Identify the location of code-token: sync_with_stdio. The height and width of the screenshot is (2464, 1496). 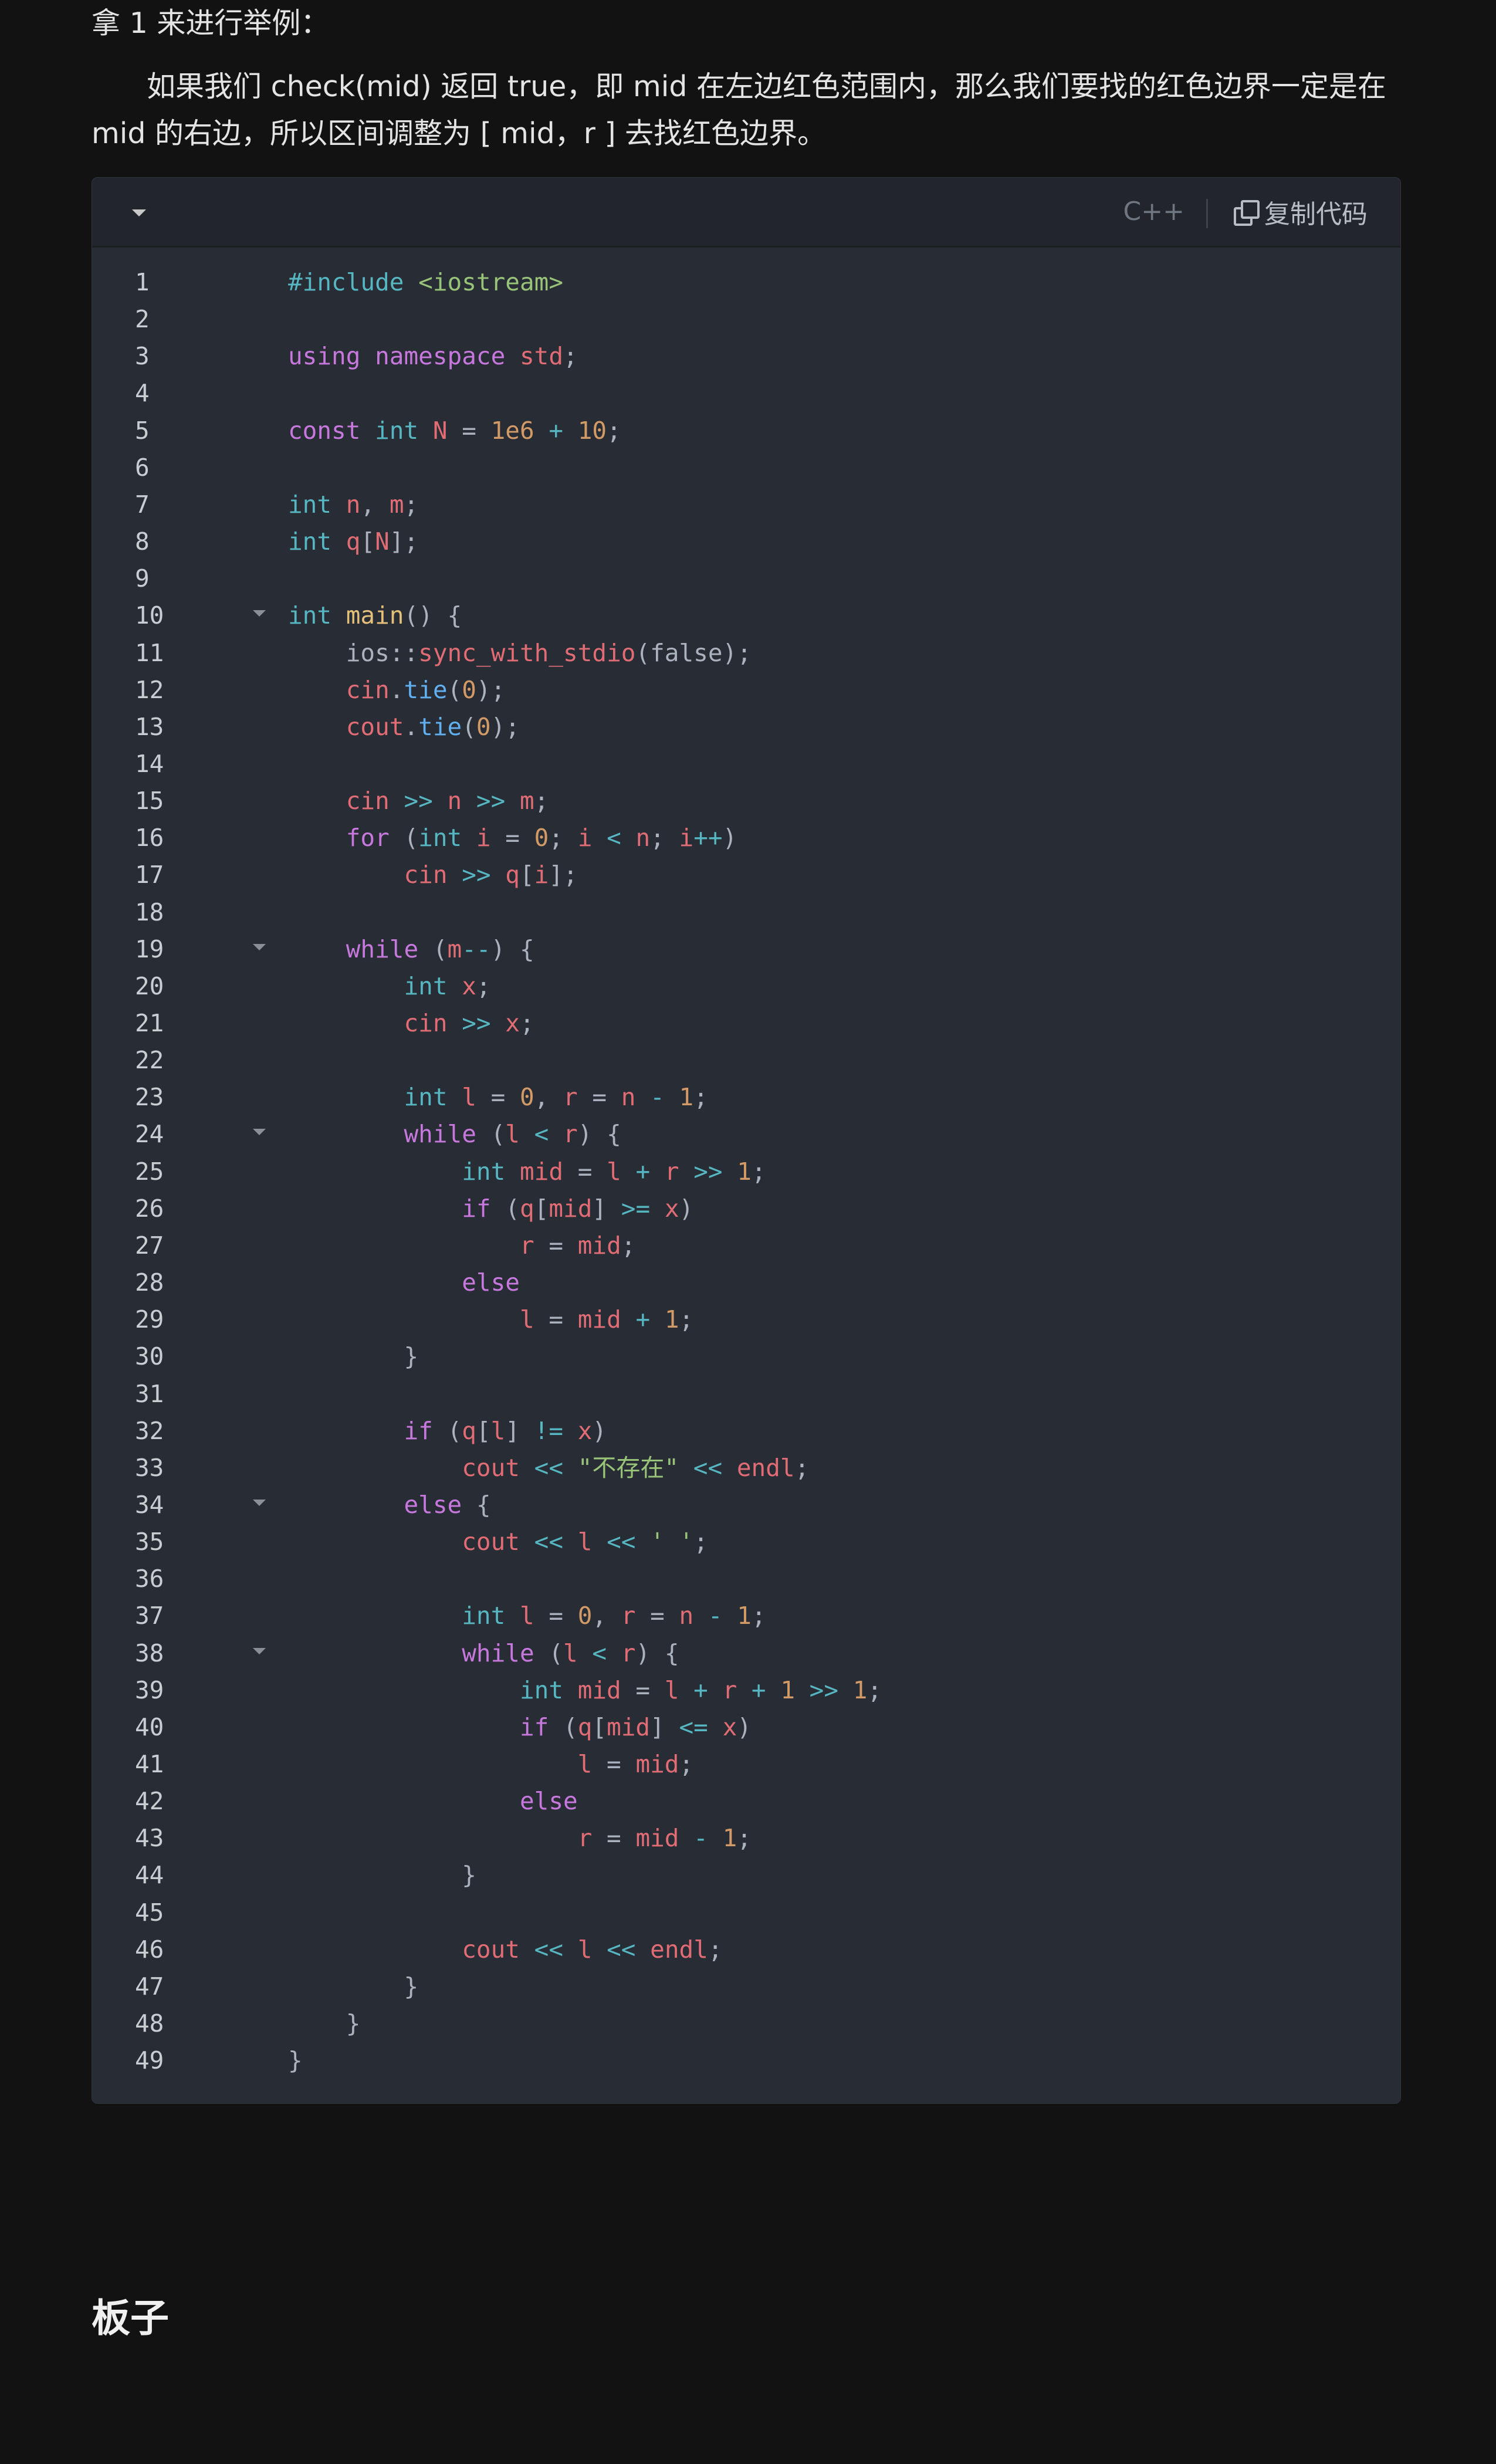
(527, 652).